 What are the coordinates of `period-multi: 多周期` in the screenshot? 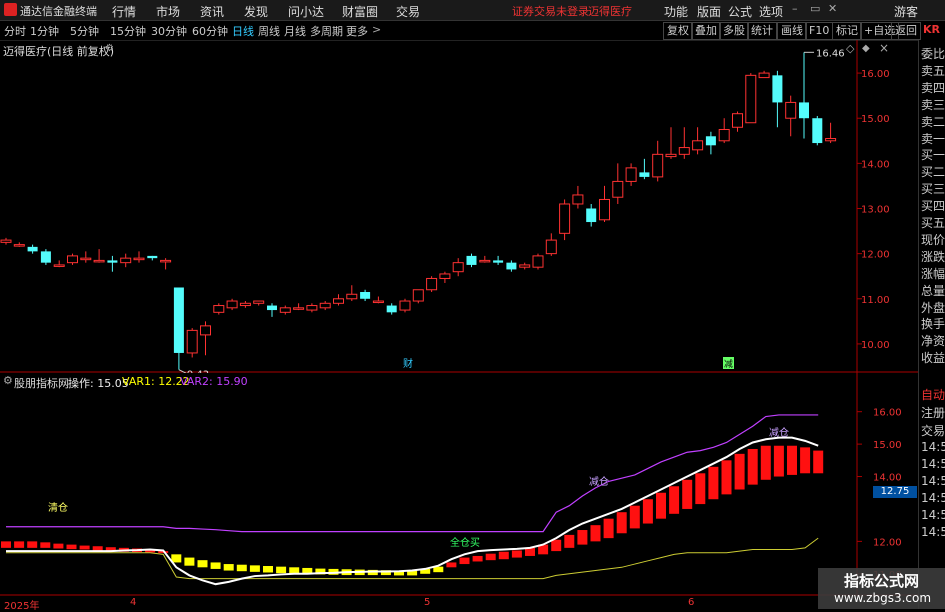 It's located at (326, 31).